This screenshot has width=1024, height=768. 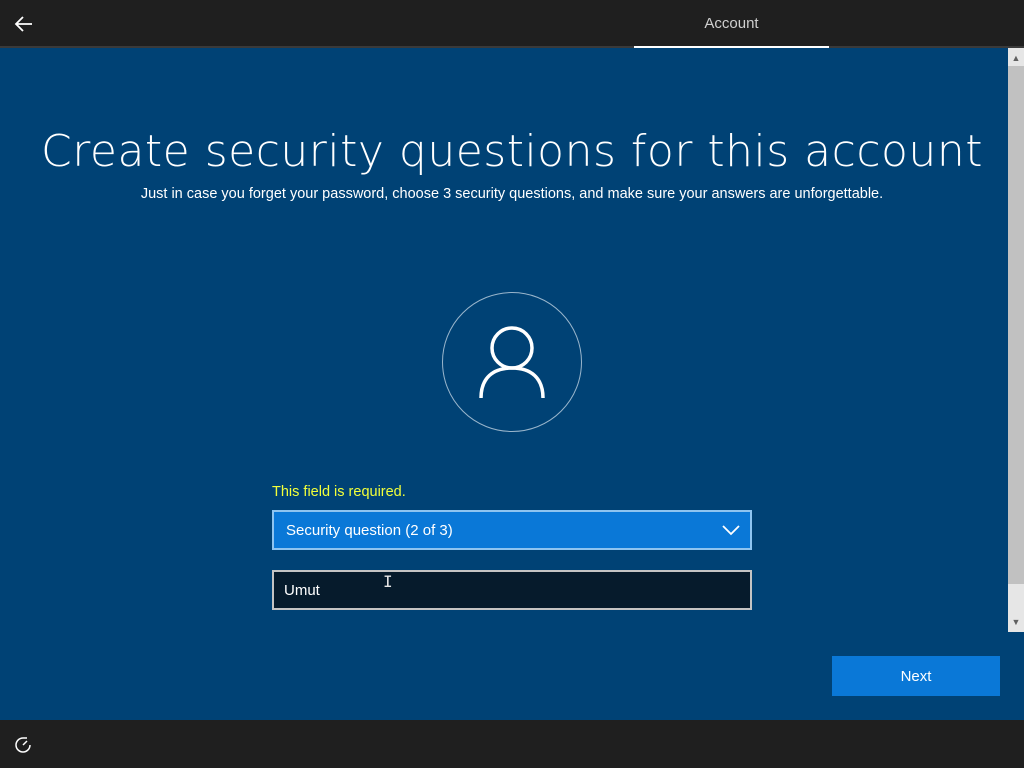 I want to click on text-cursor-icon: I, so click(x=388, y=581).